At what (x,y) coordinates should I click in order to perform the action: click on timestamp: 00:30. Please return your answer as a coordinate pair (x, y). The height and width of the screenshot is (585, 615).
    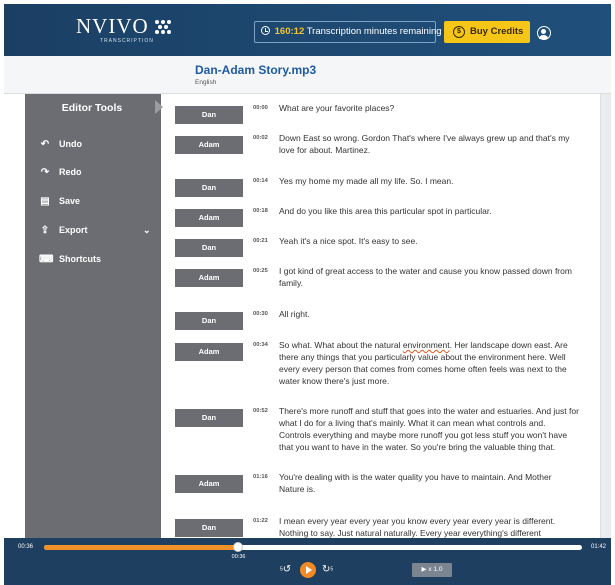
    Looking at the image, I should click on (260, 314).